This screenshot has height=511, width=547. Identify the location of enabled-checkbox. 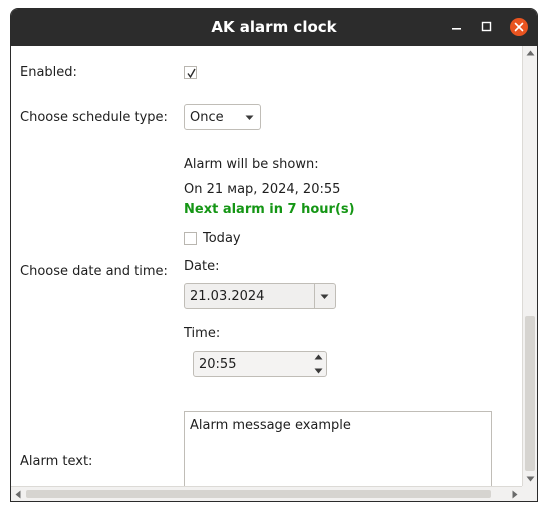
(190, 72).